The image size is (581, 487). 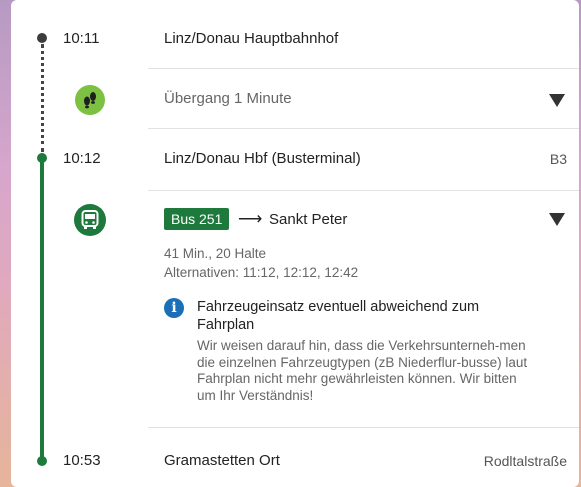 I want to click on direction-arrow: ⟶, so click(x=250, y=218).